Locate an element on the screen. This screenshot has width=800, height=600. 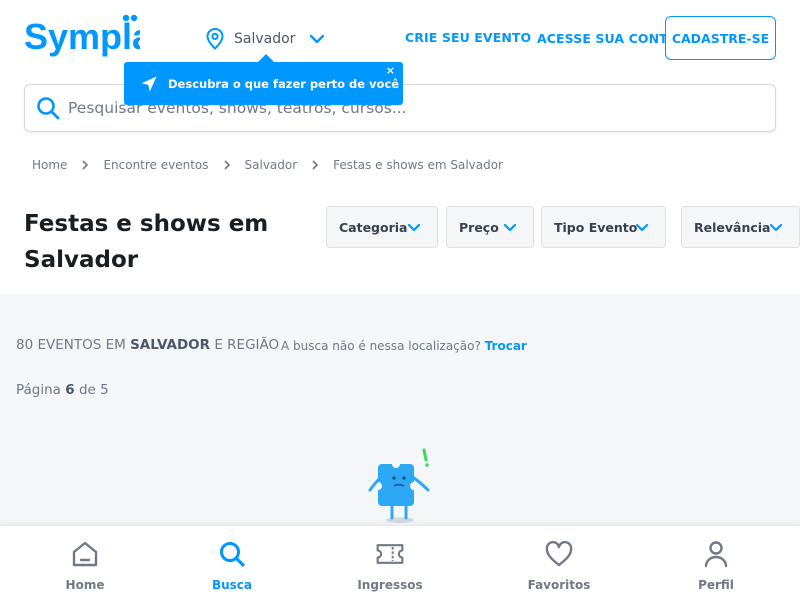
login-link: ACESSE SUA CONTA is located at coordinates (607, 38).